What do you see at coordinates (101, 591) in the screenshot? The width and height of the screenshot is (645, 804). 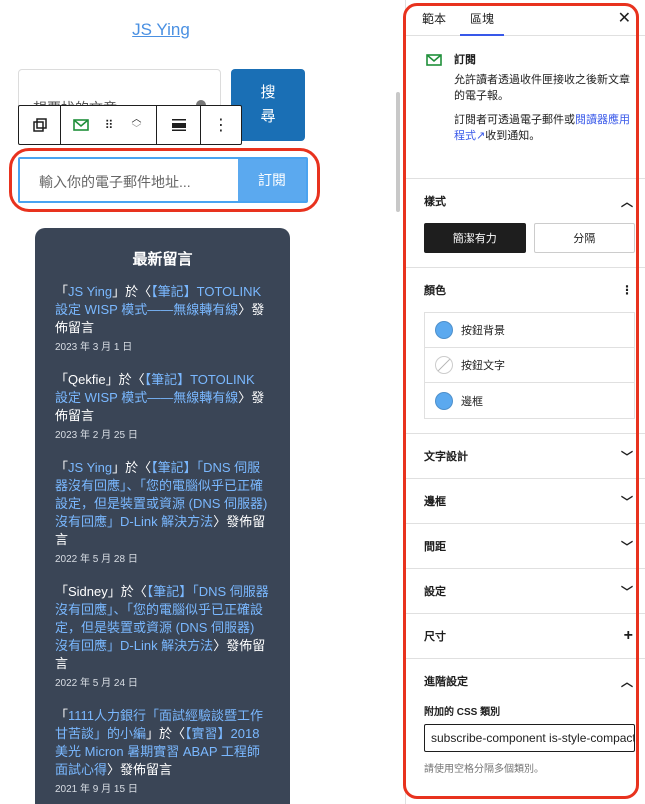 I see `comment-text: 「Sidney」於〈` at bounding box center [101, 591].